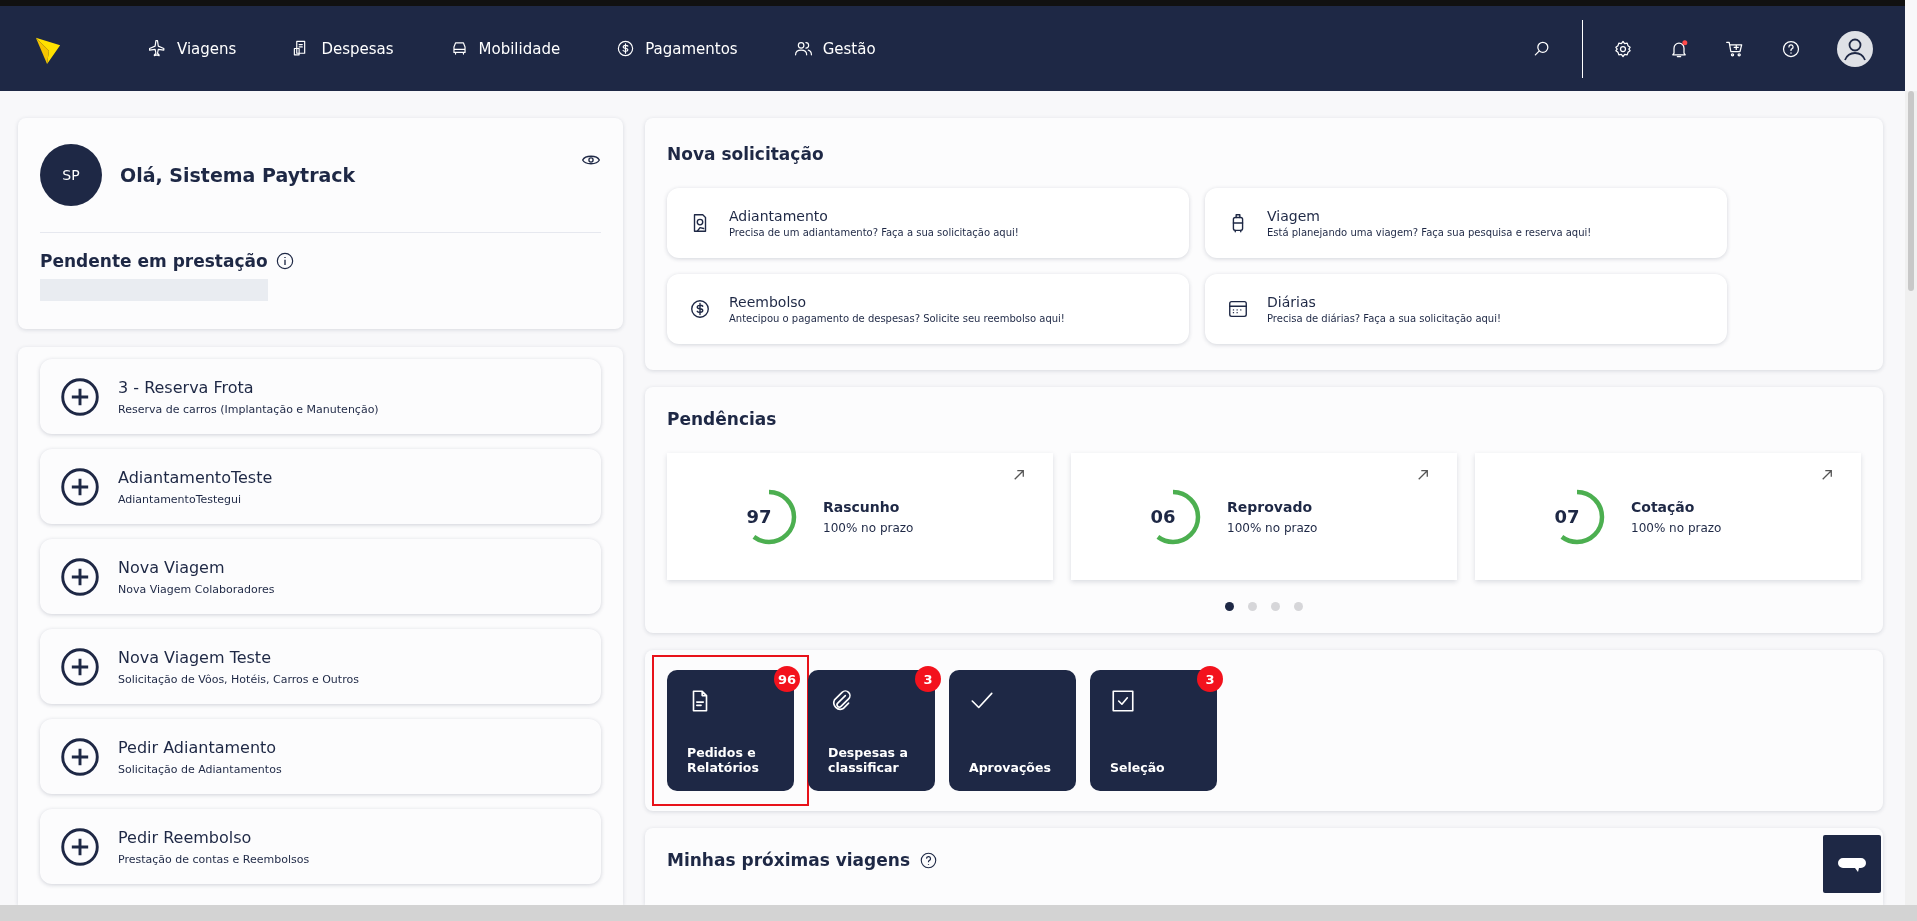 Image resolution: width=1917 pixels, height=921 pixels. I want to click on shortcut-title: AdiantamentoTeste, so click(195, 477).